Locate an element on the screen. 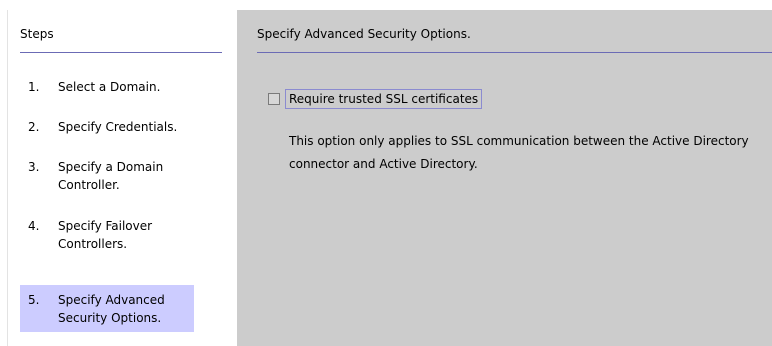 The height and width of the screenshot is (346, 772). step-item-4: 4. Specify Failover Controllers. is located at coordinates (107, 234).